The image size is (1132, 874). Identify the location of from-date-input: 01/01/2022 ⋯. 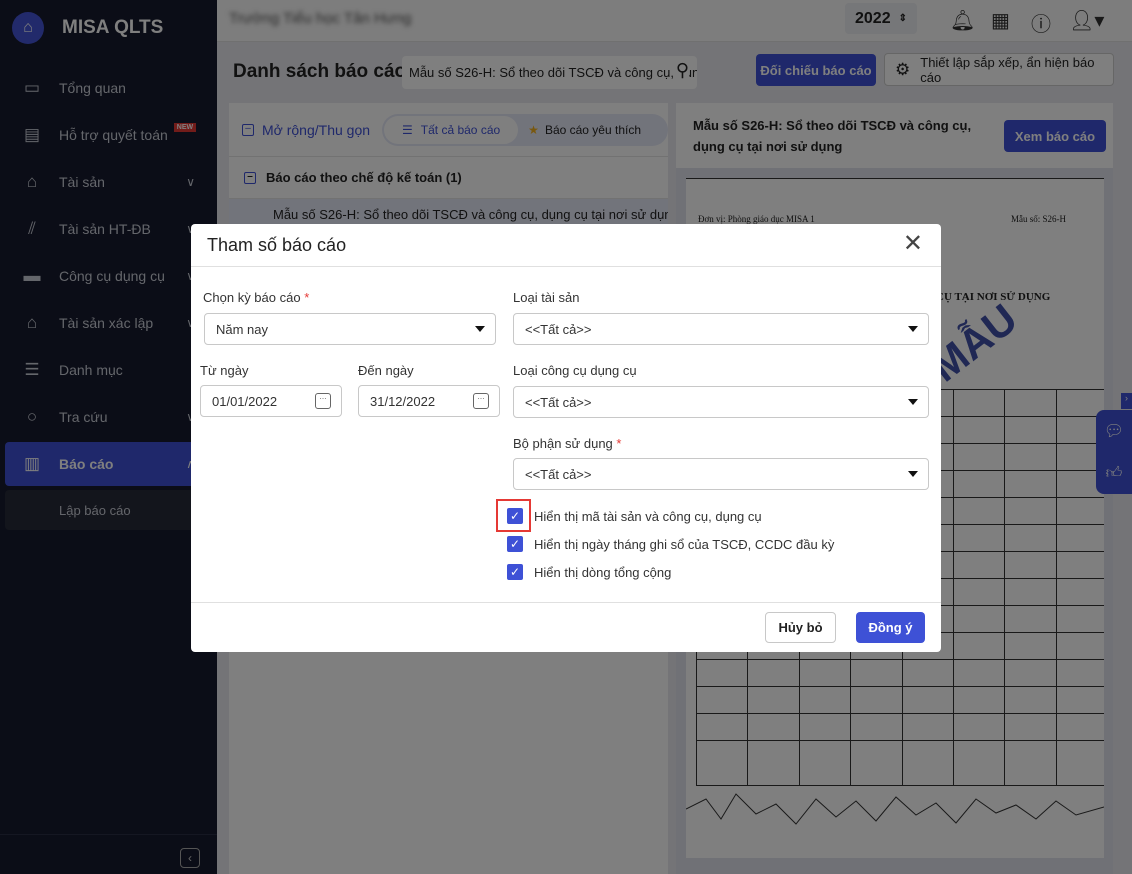
(271, 401).